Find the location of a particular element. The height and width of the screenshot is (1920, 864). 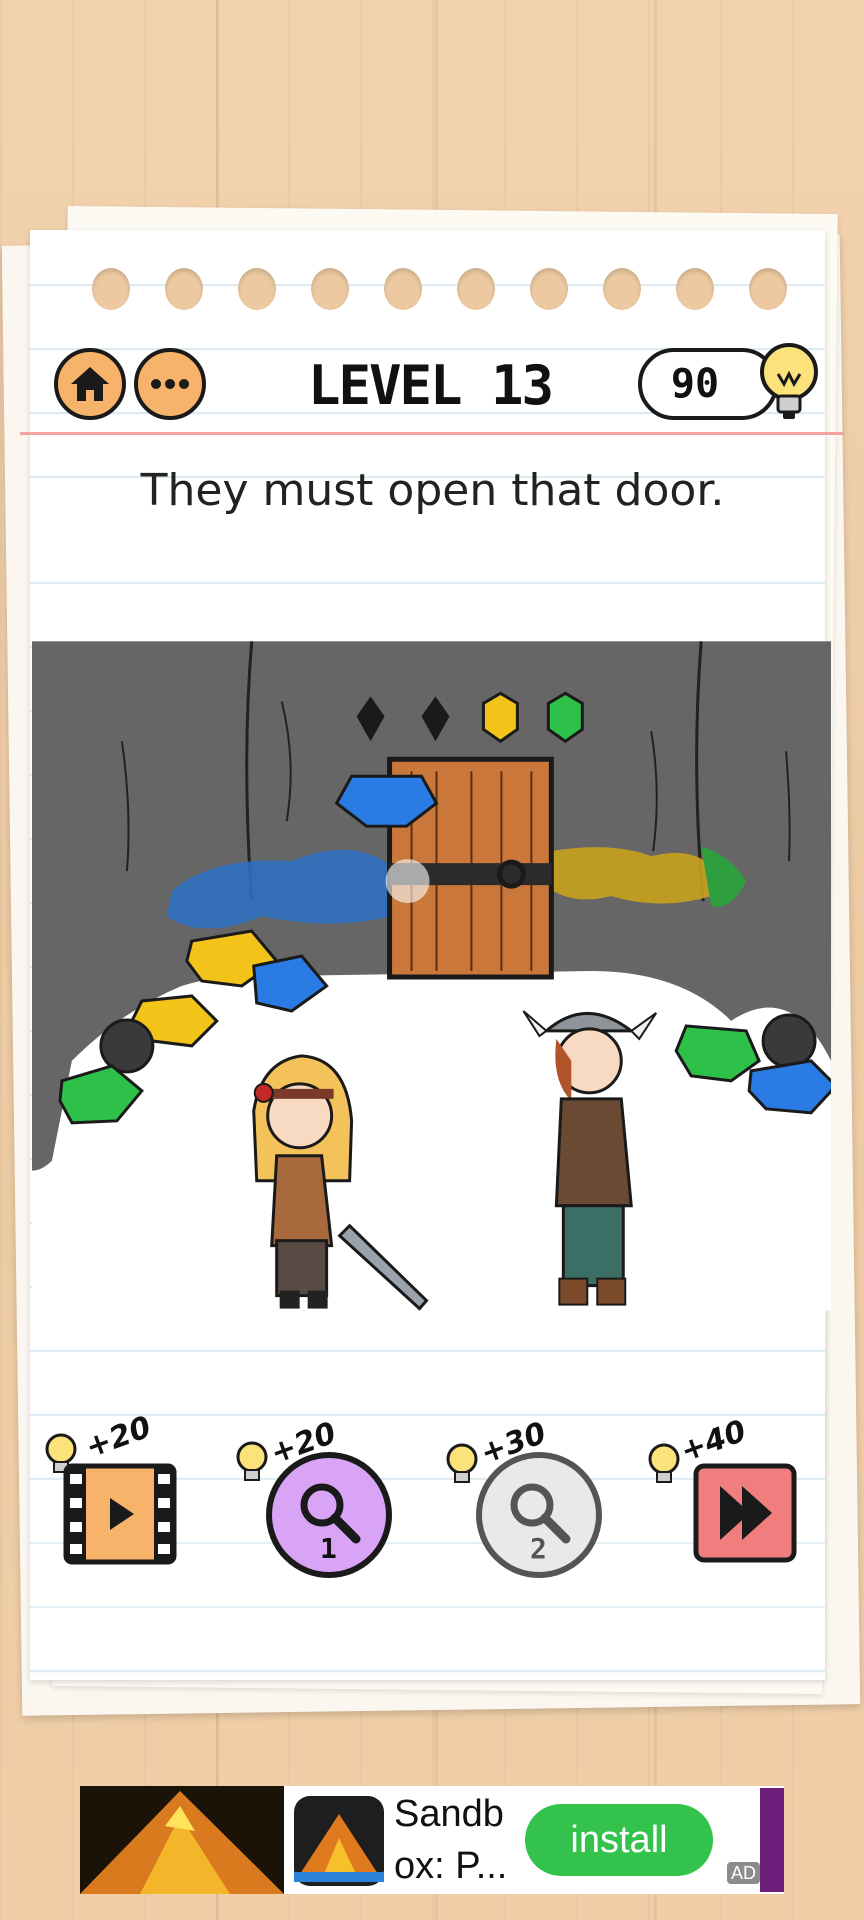

install-button: install is located at coordinates (619, 1840).